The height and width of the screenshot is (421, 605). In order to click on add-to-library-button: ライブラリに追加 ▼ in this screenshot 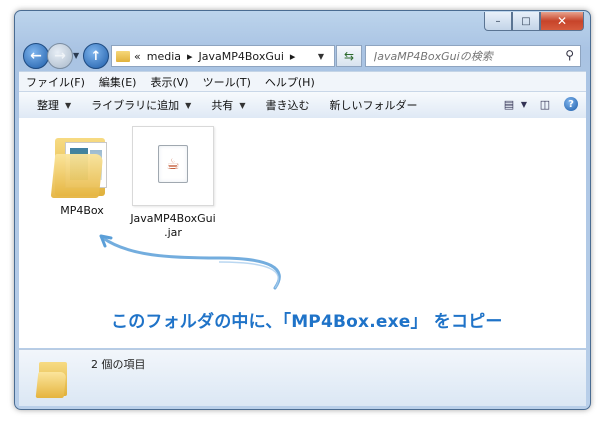, I will do `click(141, 105)`.